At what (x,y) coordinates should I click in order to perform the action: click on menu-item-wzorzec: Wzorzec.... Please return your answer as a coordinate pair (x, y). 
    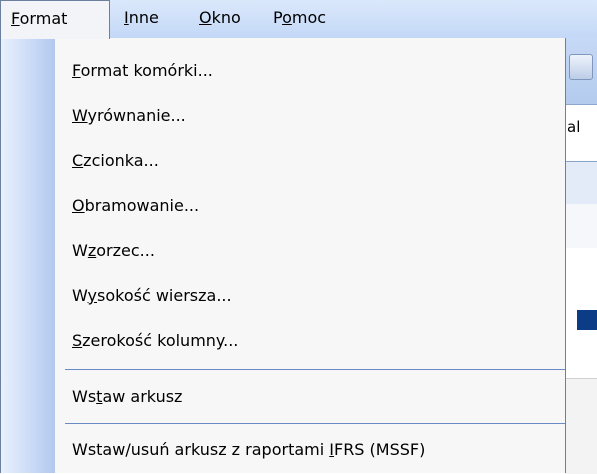
    Looking at the image, I should click on (310, 251).